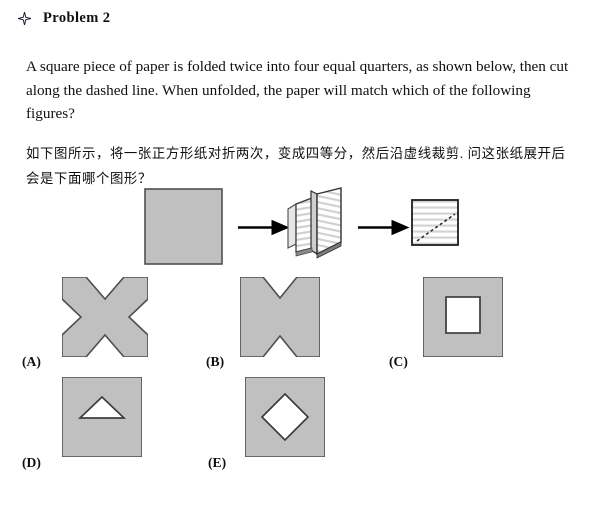 The width and height of the screenshot is (593, 511). What do you see at coordinates (215, 361) in the screenshot?
I see `choice-b-label: (B)` at bounding box center [215, 361].